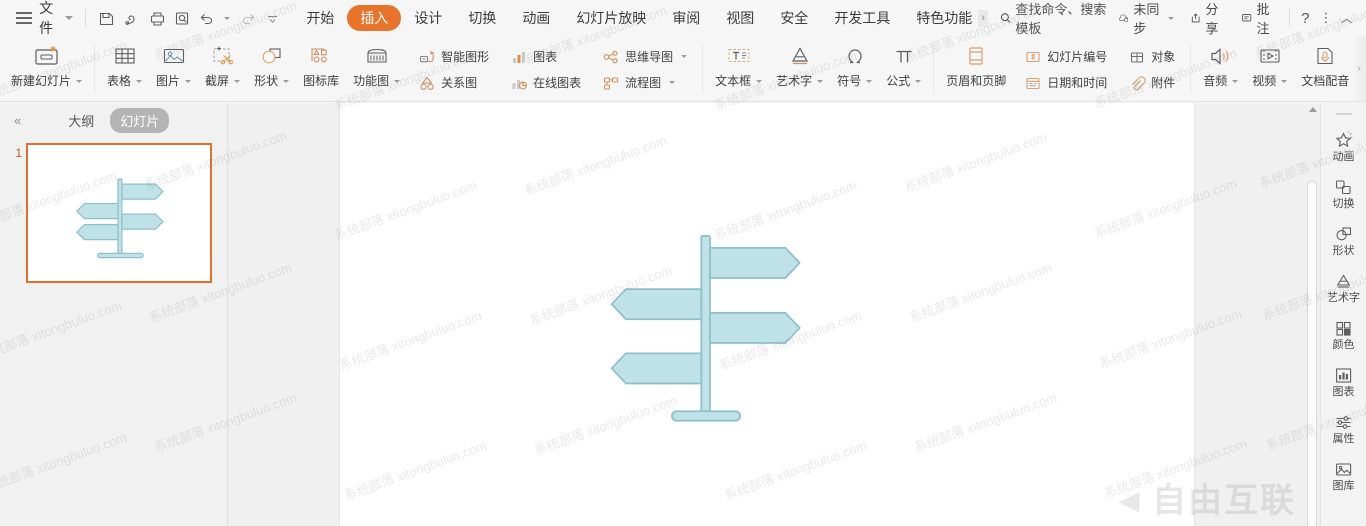  I want to click on video-button: 视频, so click(1269, 69).